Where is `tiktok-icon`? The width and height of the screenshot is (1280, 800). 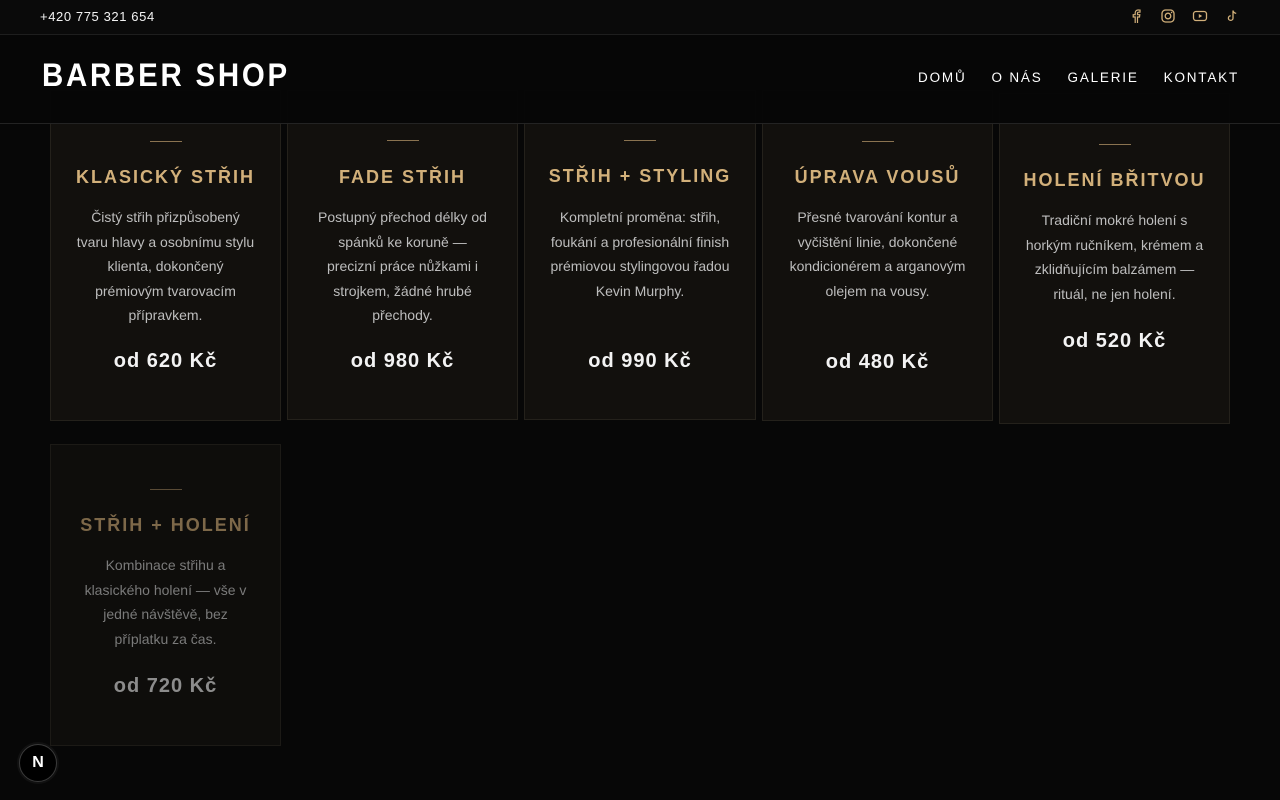
tiktok-icon is located at coordinates (1232, 16).